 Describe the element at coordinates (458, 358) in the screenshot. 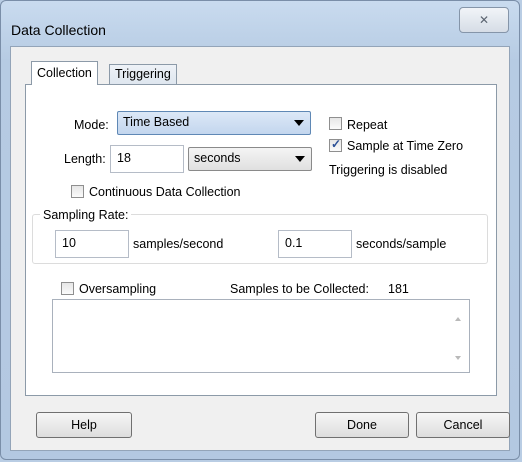

I see `scroll-down-icon` at that location.